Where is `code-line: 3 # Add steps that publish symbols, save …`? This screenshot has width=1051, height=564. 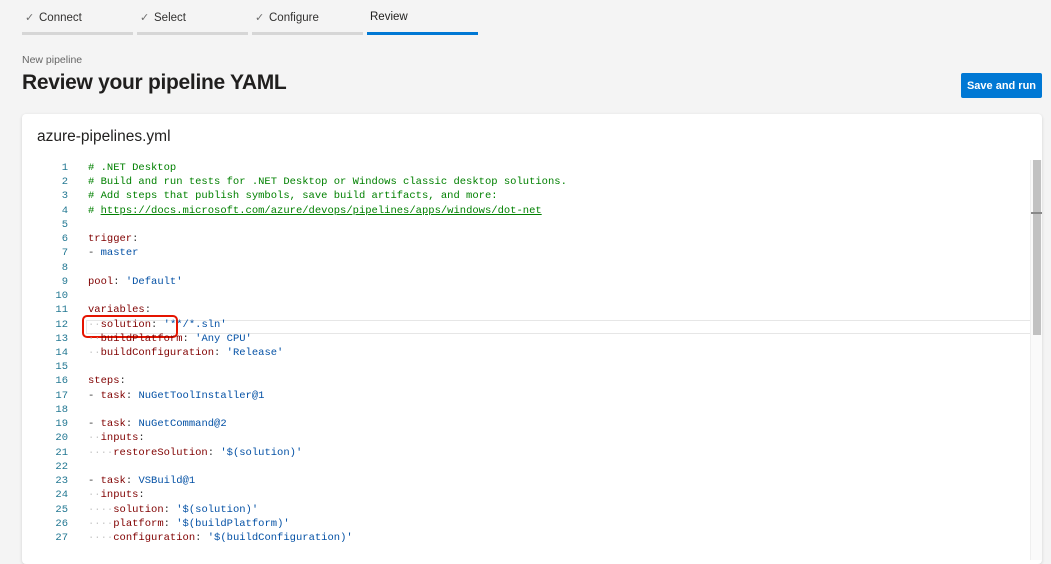
code-line: 3 # Add steps that publish symbols, save … is located at coordinates (527, 196).